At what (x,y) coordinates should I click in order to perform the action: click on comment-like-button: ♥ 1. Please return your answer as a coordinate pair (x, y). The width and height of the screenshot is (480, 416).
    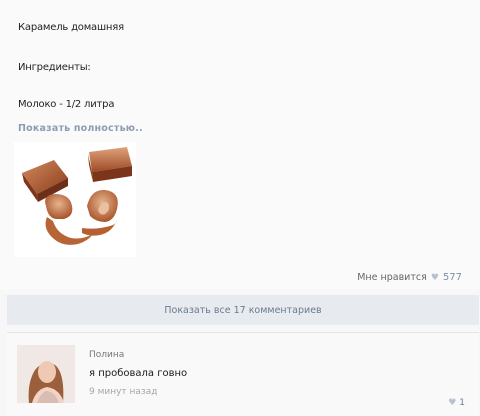
    Looking at the image, I should click on (456, 403).